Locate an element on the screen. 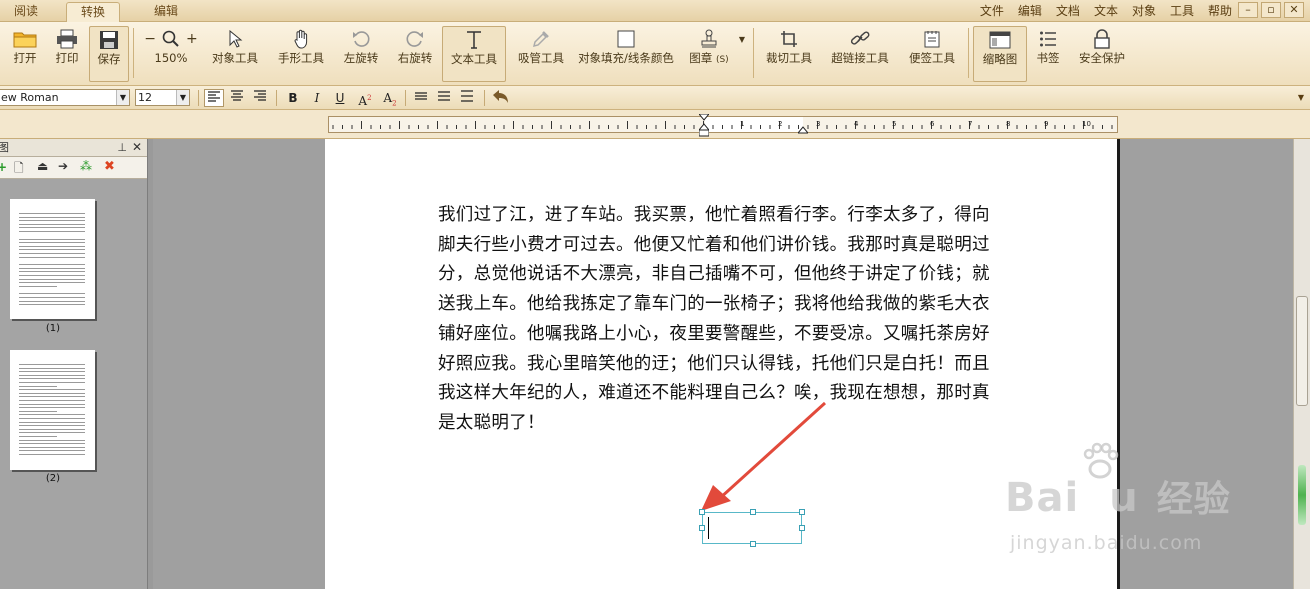  indent-marker-left is located at coordinates (704, 127).